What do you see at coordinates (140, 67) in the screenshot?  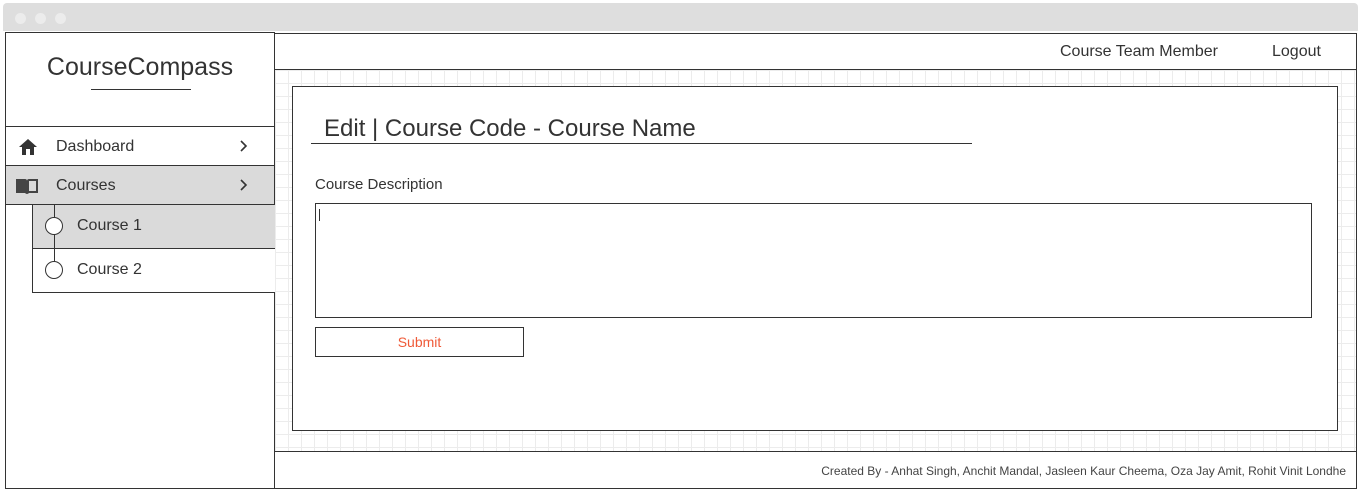 I see `brand-logo: CourseCompass` at bounding box center [140, 67].